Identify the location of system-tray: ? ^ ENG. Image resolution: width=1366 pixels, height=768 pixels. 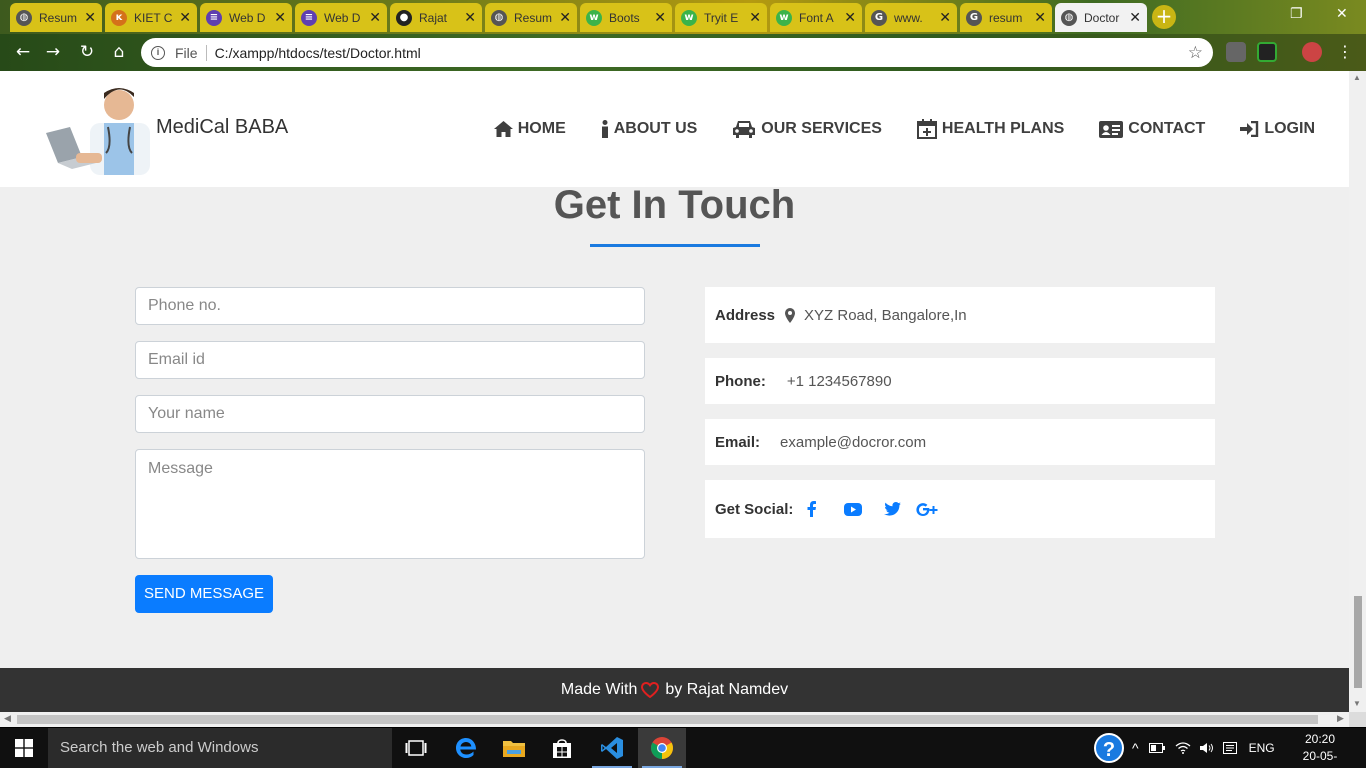
(1184, 748).